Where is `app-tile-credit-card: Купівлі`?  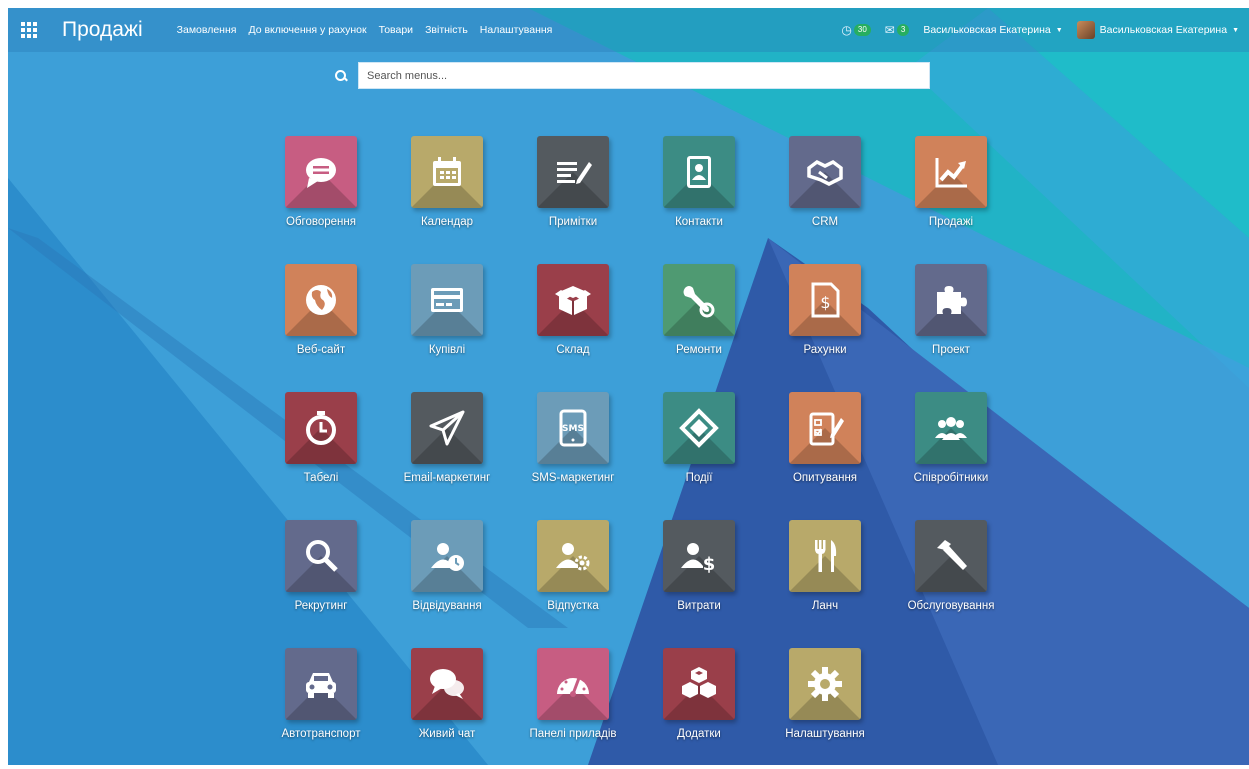
app-tile-credit-card: Купівлі is located at coordinates (447, 328).